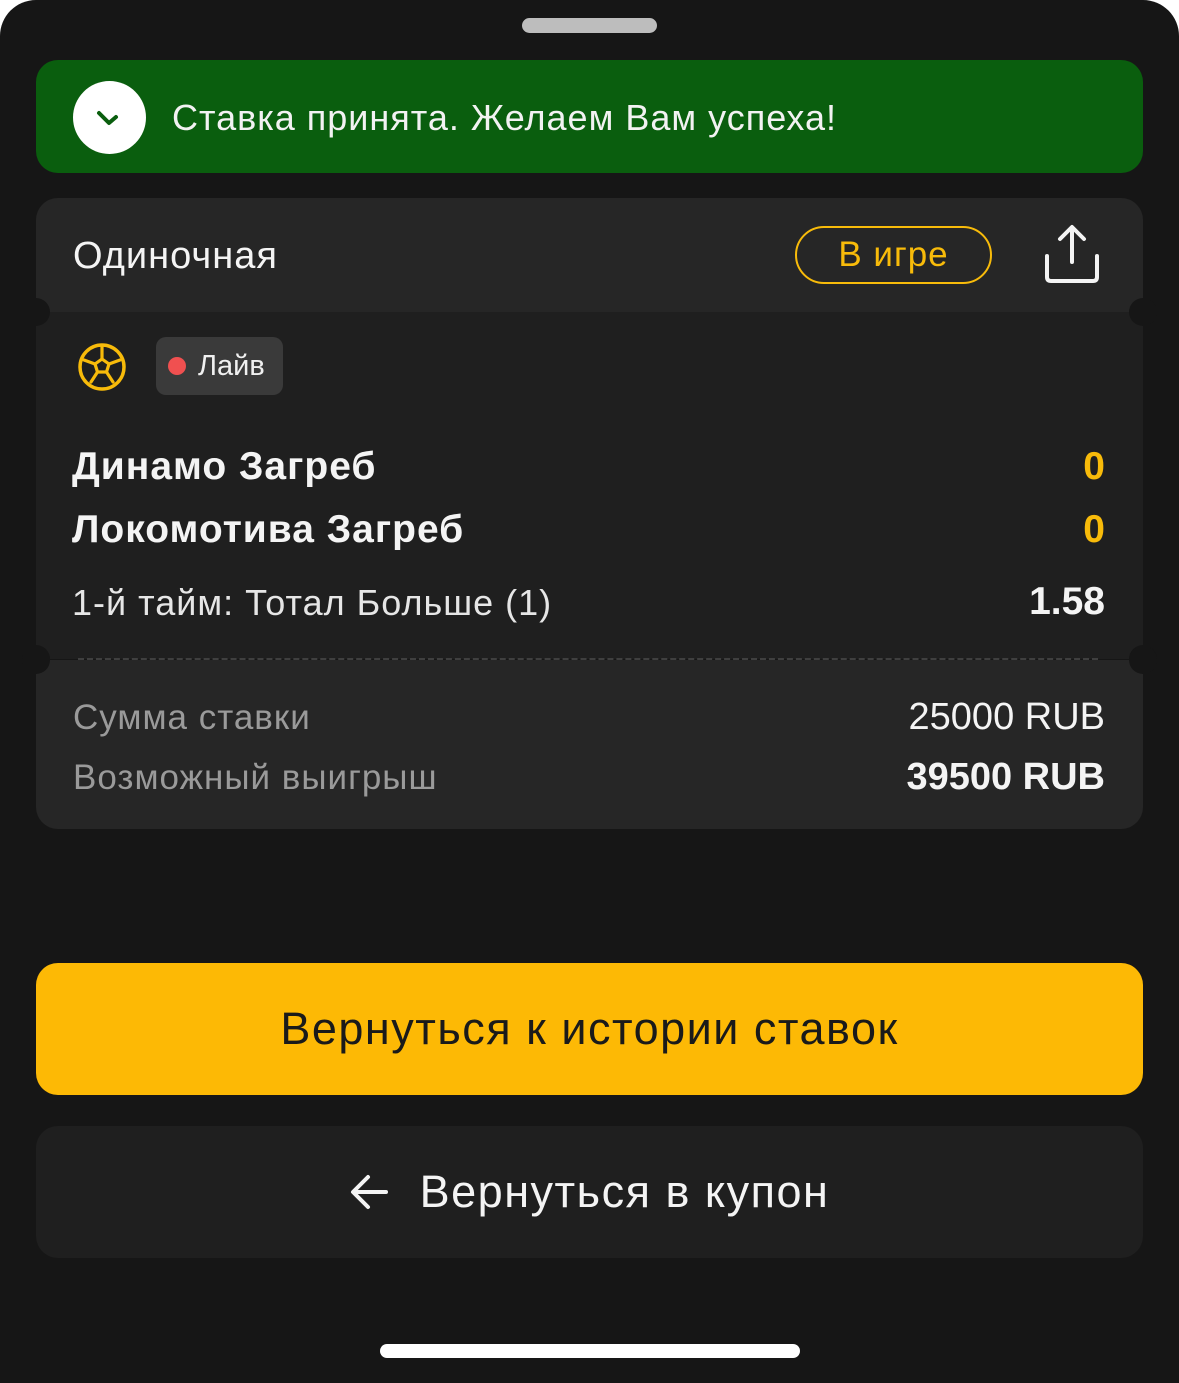 This screenshot has width=1179, height=1383. Describe the element at coordinates (102, 367) in the screenshot. I see `football-icon` at that location.